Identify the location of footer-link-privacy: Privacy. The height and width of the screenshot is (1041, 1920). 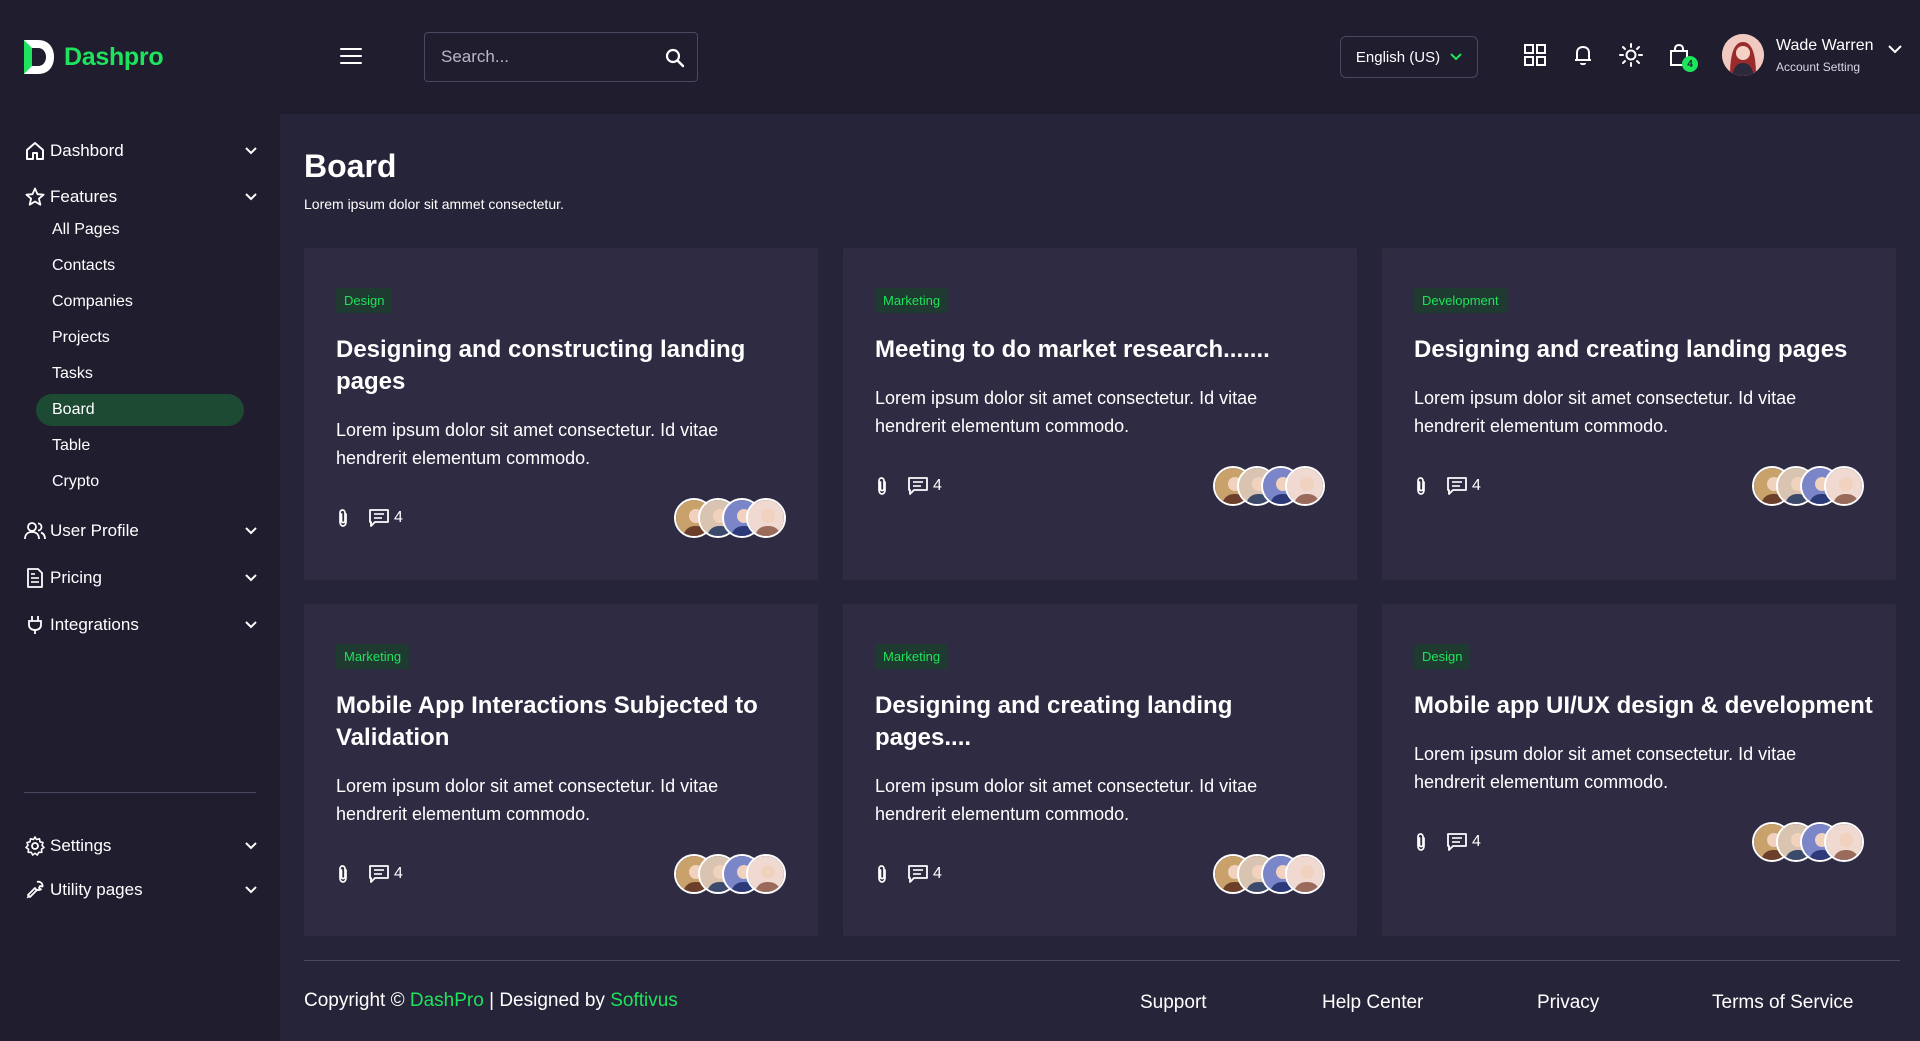
(1568, 1003).